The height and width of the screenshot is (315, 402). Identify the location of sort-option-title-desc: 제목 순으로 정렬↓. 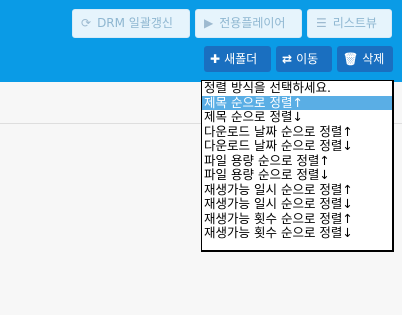
(297, 117).